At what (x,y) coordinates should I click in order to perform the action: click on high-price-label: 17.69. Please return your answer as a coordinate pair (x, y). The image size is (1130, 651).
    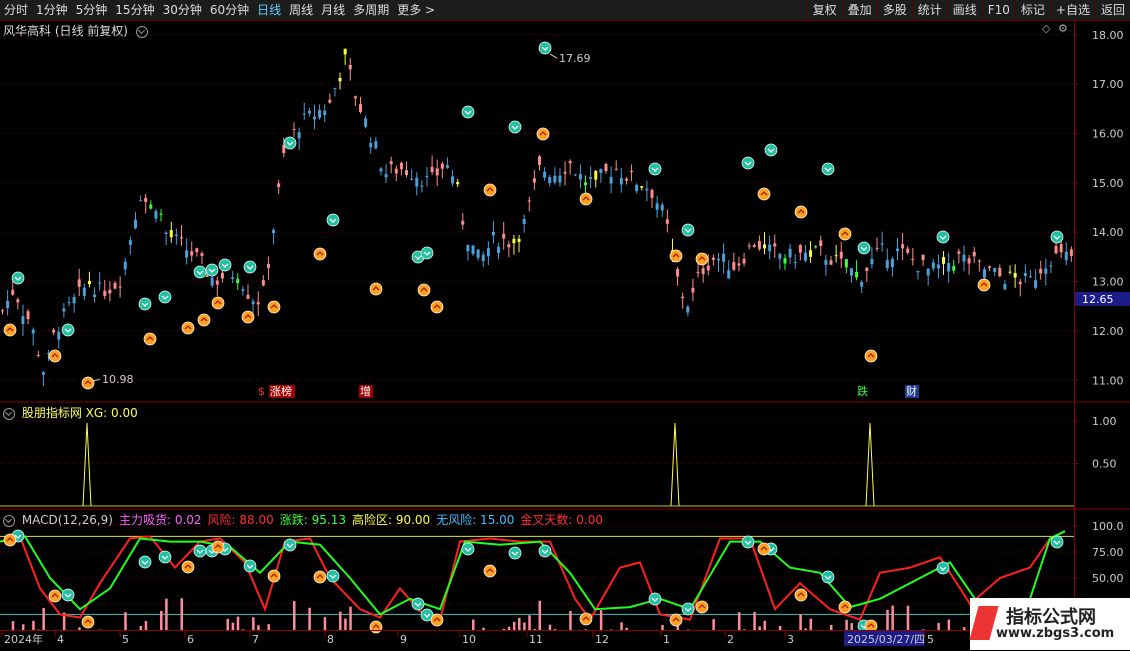
    Looking at the image, I should click on (575, 58).